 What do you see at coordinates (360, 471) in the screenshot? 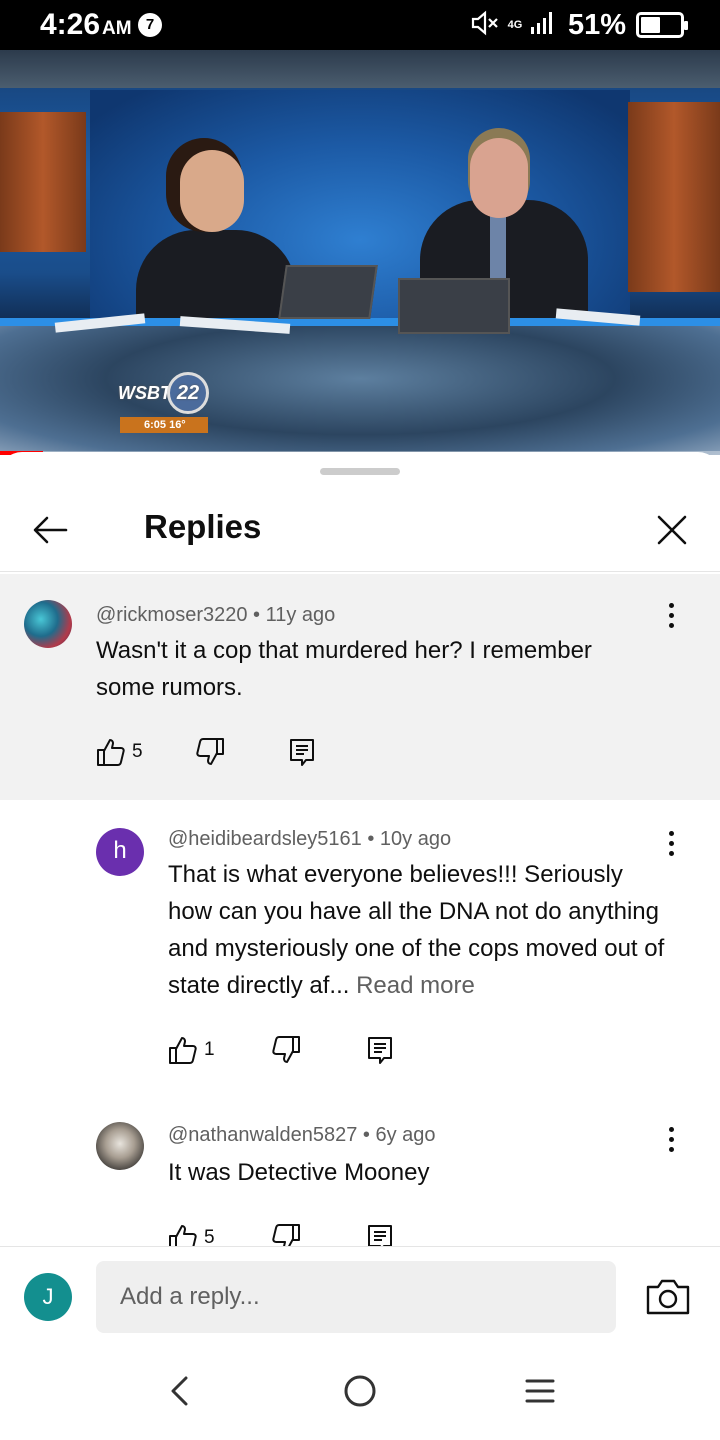
I see `drag-handle` at bounding box center [360, 471].